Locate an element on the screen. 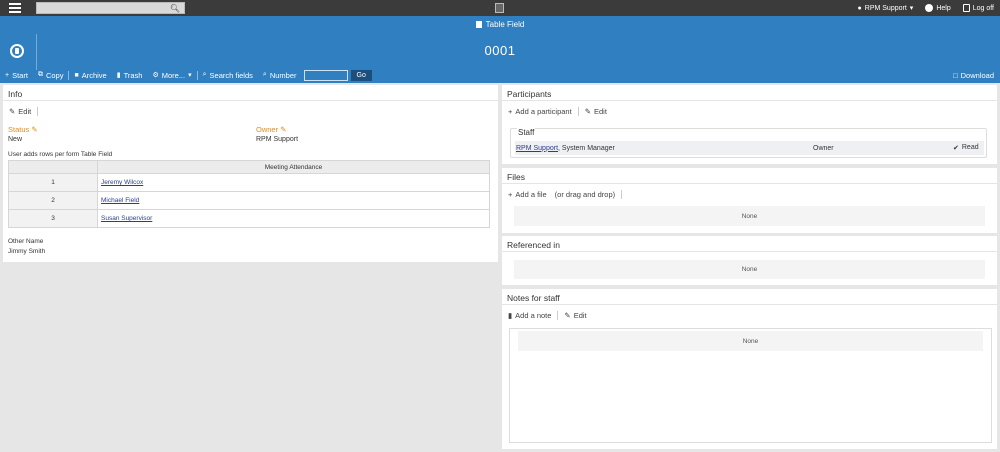 This screenshot has width=1000, height=452. gear-icon: ⚙ is located at coordinates (155, 75).